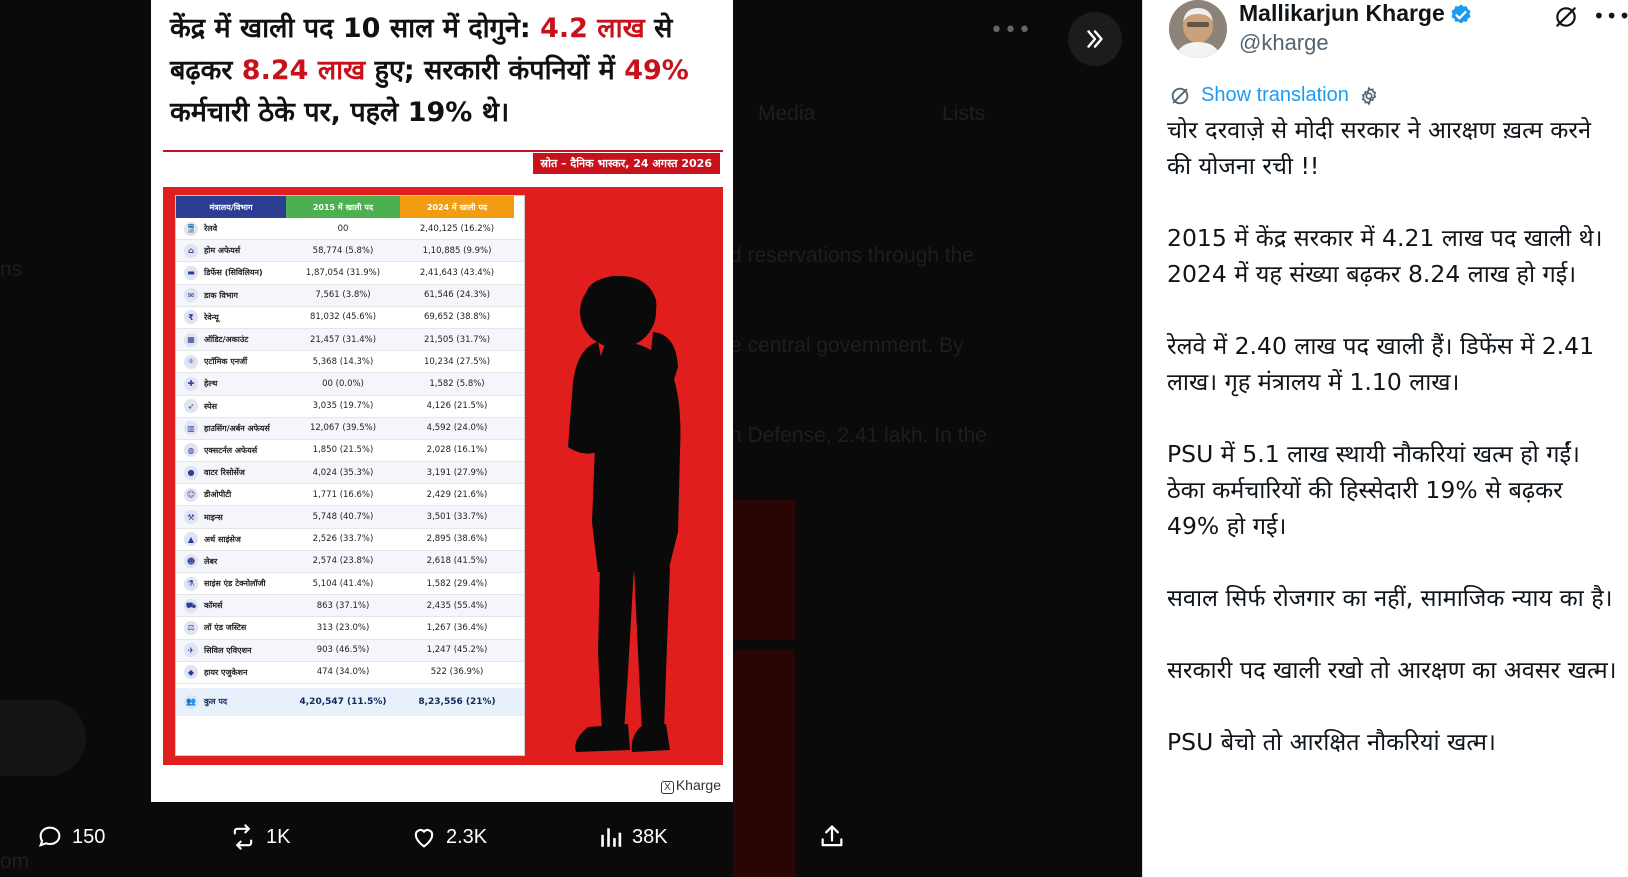  Describe the element at coordinates (231, 295) in the screenshot. I see `department-cell: ✉ डाक विभाग` at that location.